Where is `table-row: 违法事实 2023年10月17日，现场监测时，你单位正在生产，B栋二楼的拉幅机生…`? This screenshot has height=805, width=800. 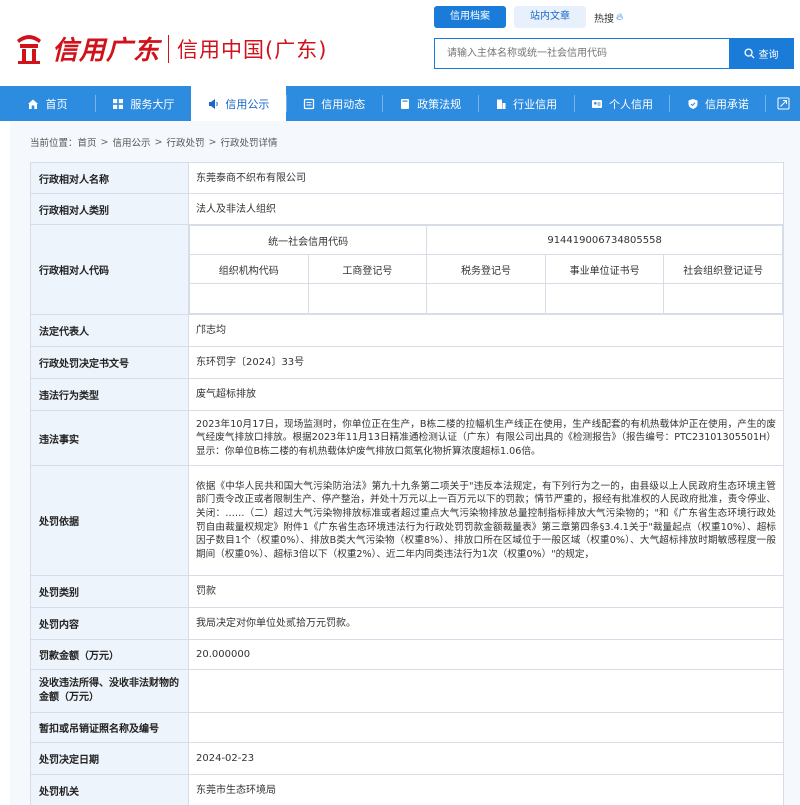
table-row: 违法事实 2023年10月17日，现场监测时，你单位正在生产，B栋二楼的拉幅机生… is located at coordinates (407, 438).